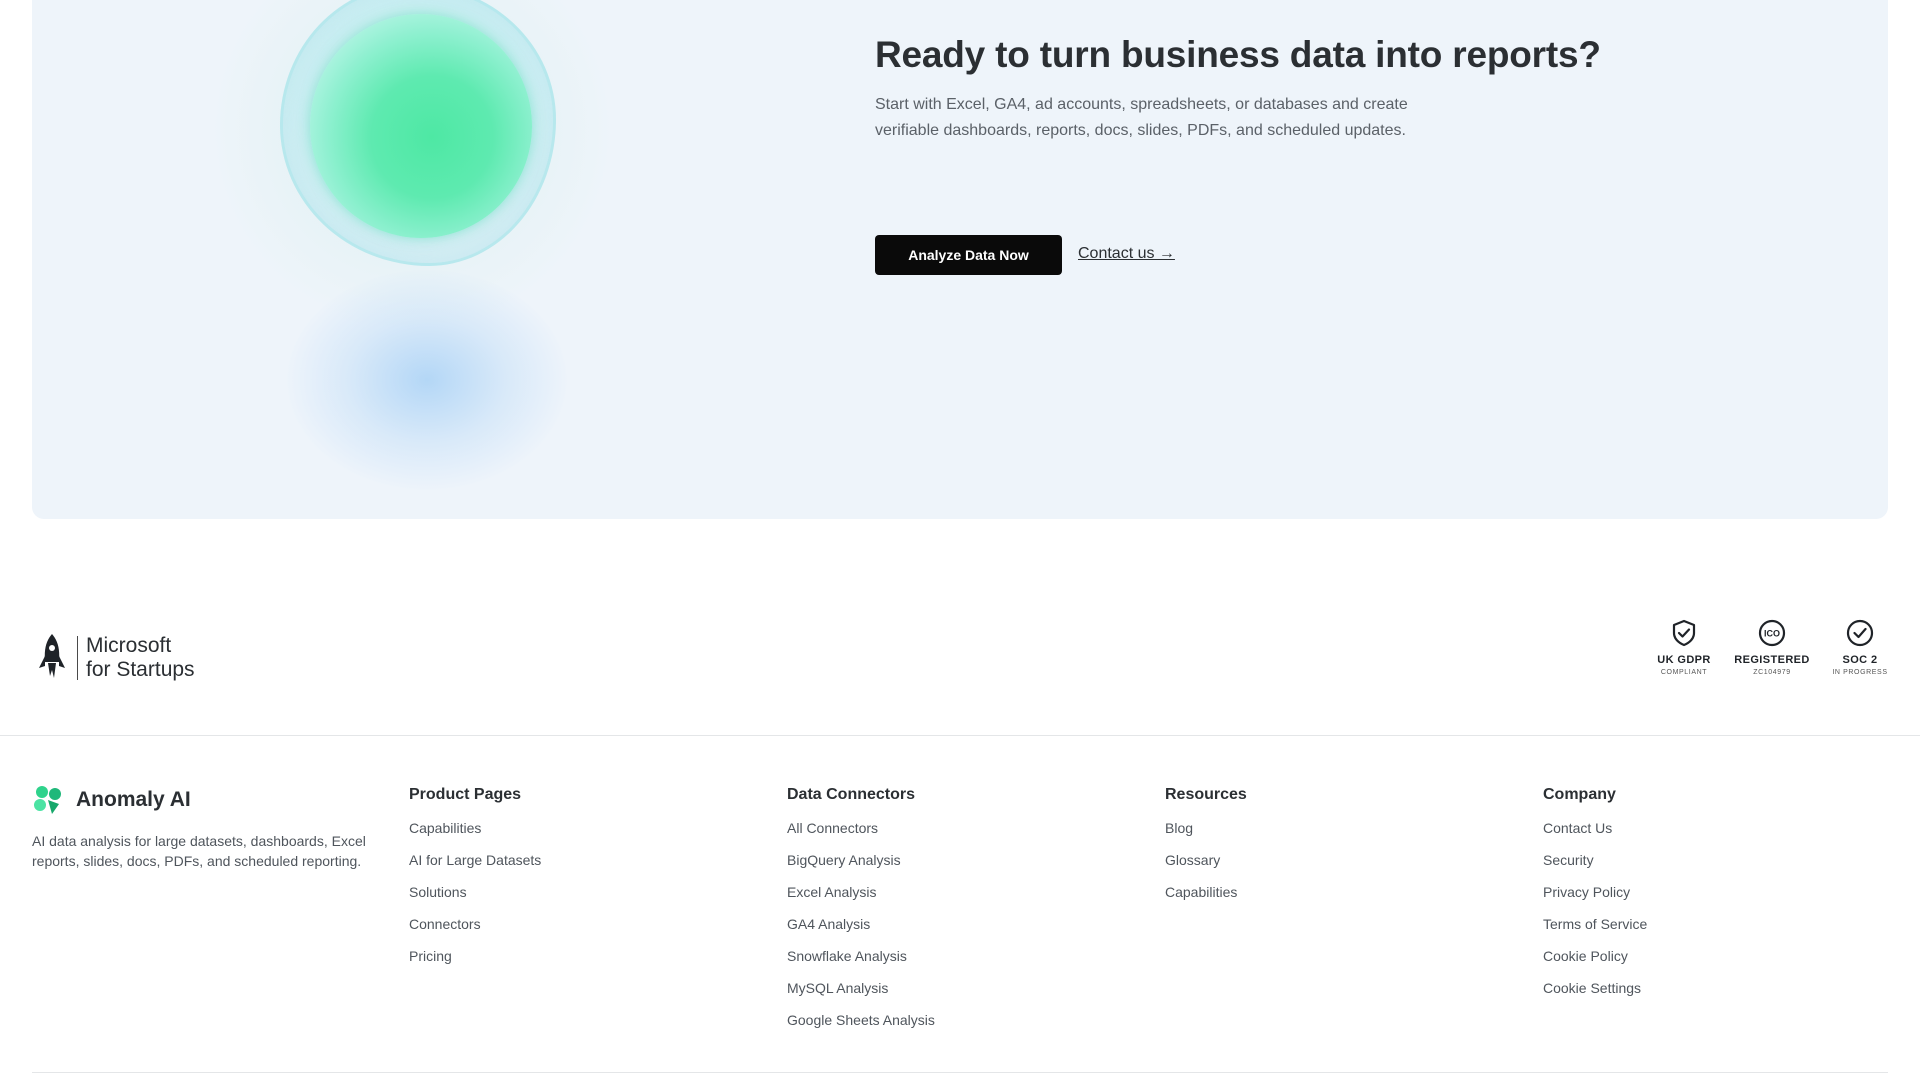 The image size is (1920, 1080). I want to click on footer-col-heading: Resources, so click(1206, 794).